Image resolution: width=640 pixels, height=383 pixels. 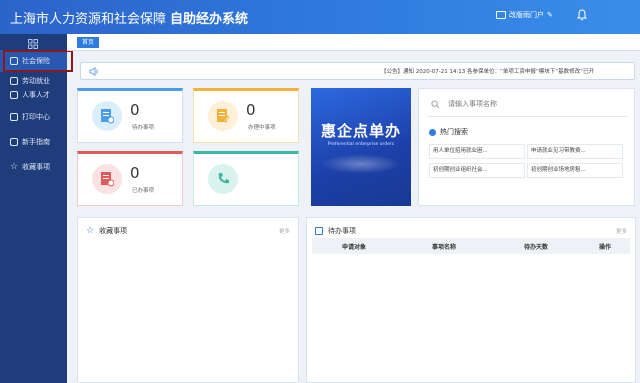 What do you see at coordinates (38, 61) in the screenshot?
I see `highlight-box` at bounding box center [38, 61].